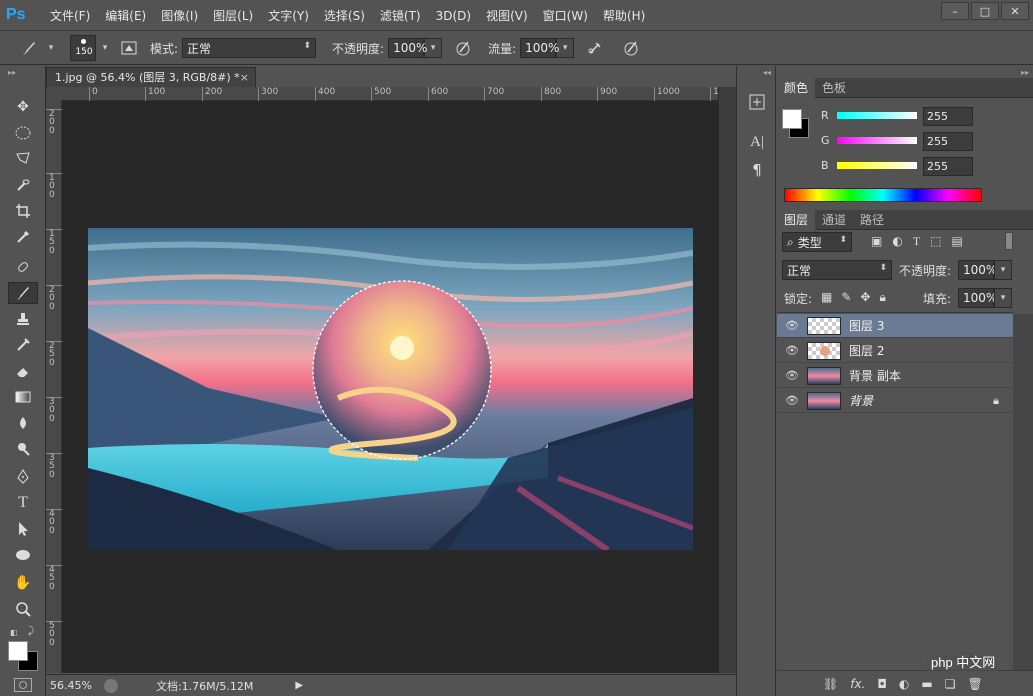 Image resolution: width=1033 pixels, height=696 pixels. Describe the element at coordinates (299, 685) in the screenshot. I see `status-arrow-icon: ▶` at that location.